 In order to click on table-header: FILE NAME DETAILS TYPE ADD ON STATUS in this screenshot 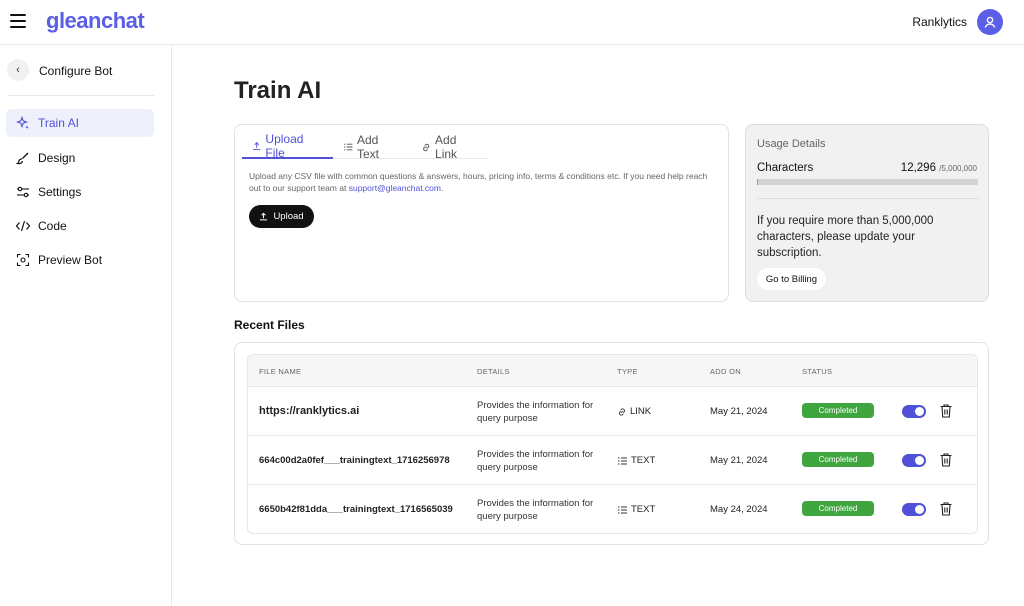, I will do `click(612, 371)`.